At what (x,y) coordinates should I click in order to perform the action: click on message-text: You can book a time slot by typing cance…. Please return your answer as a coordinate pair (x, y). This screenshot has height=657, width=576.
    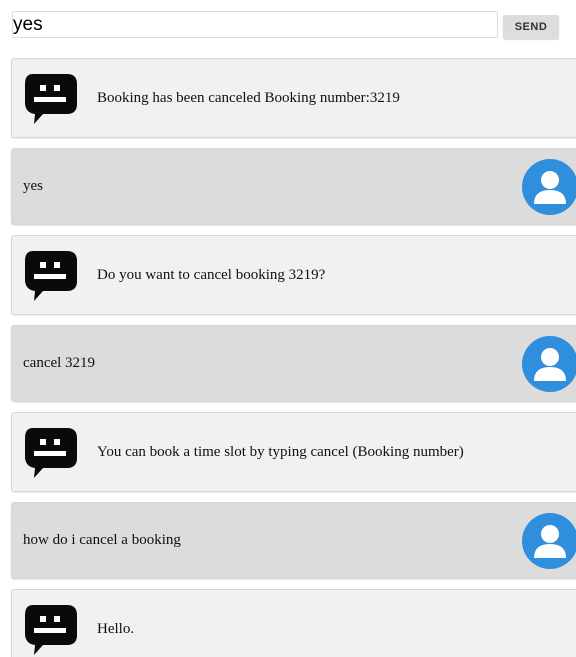
    Looking at the image, I should click on (280, 451).